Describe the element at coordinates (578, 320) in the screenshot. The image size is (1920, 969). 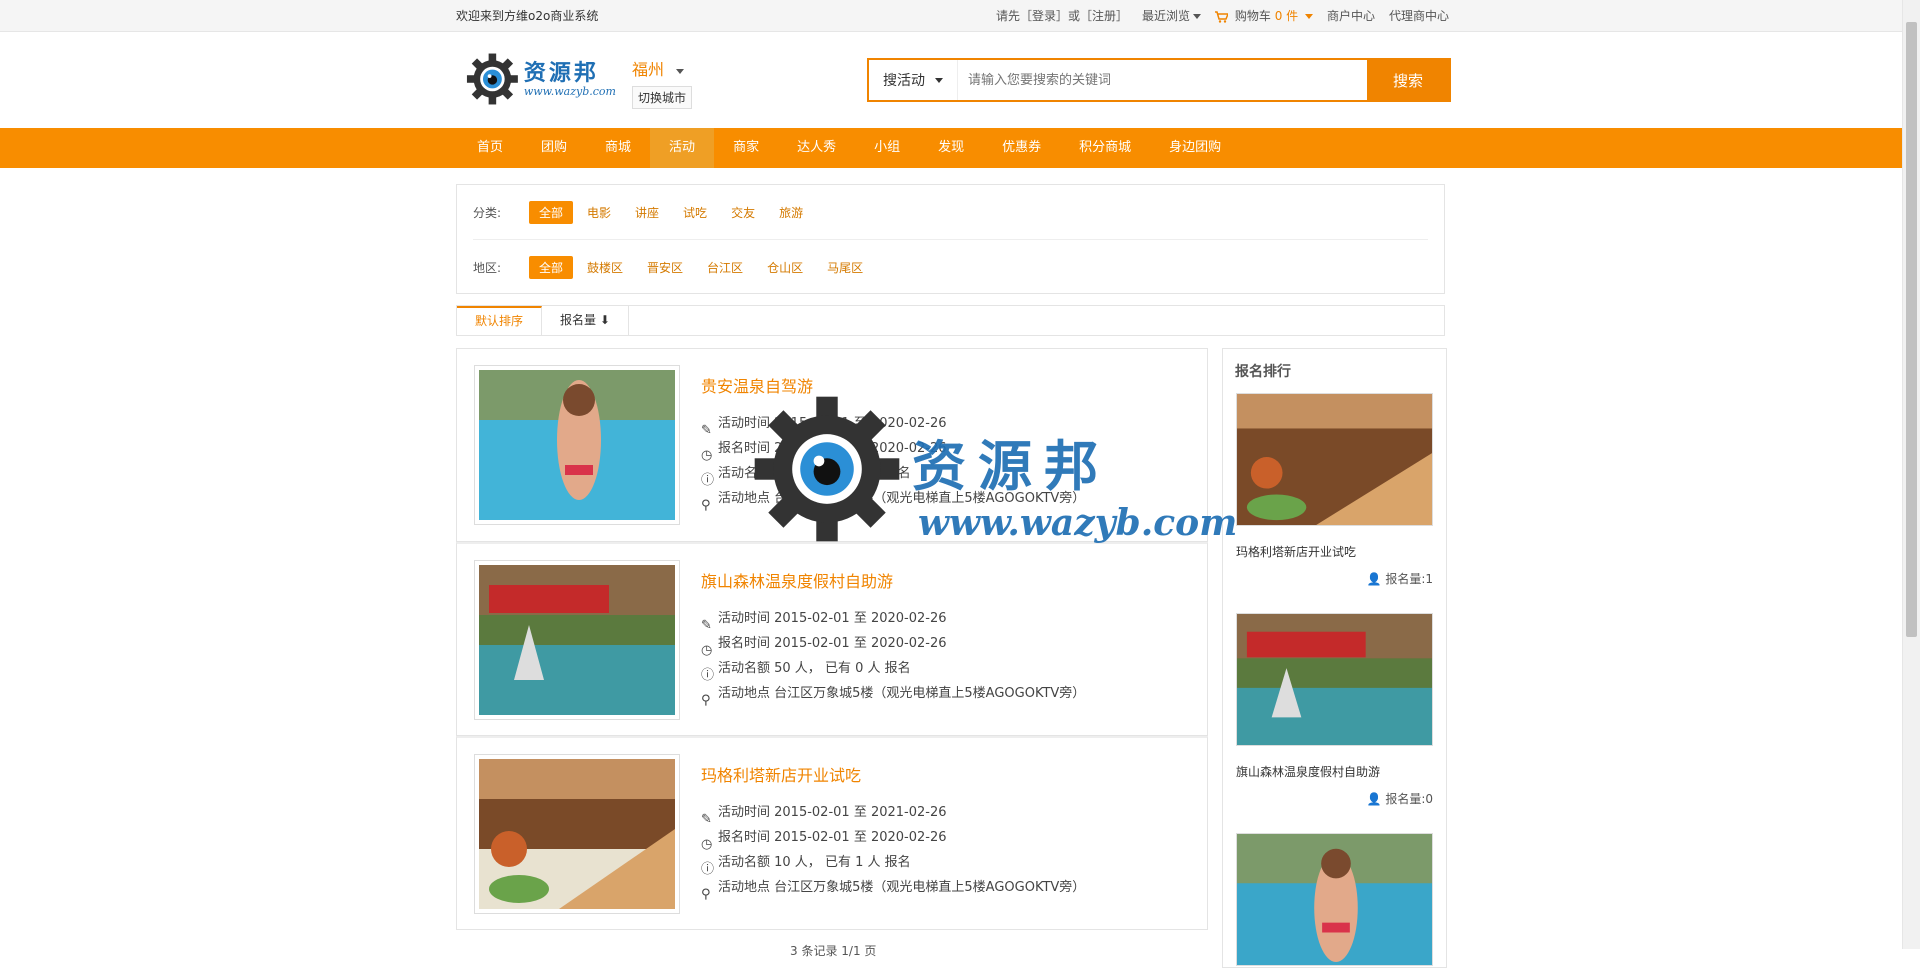
I see `sort-signups-label: 报名量` at that location.